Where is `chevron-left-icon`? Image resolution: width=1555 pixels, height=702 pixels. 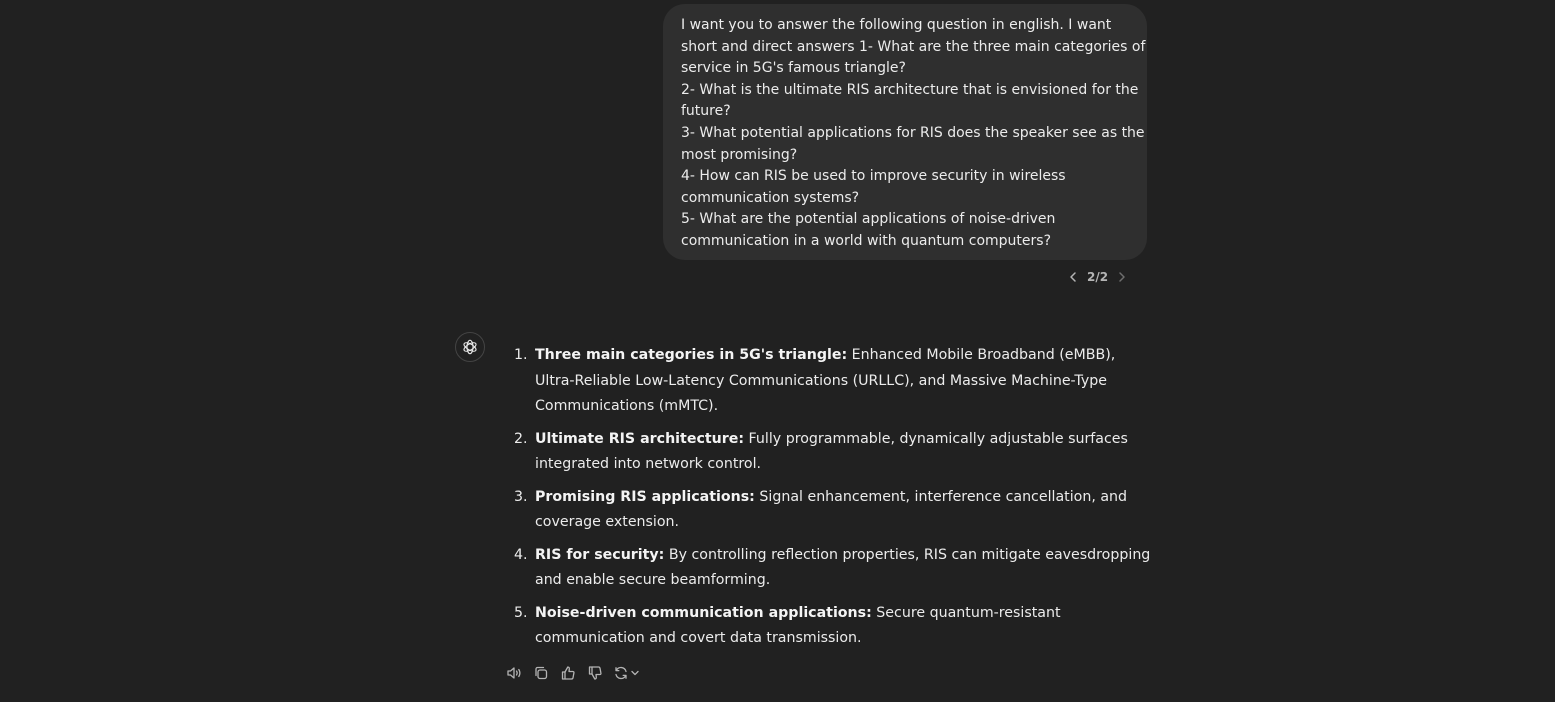
chevron-left-icon is located at coordinates (1073, 277).